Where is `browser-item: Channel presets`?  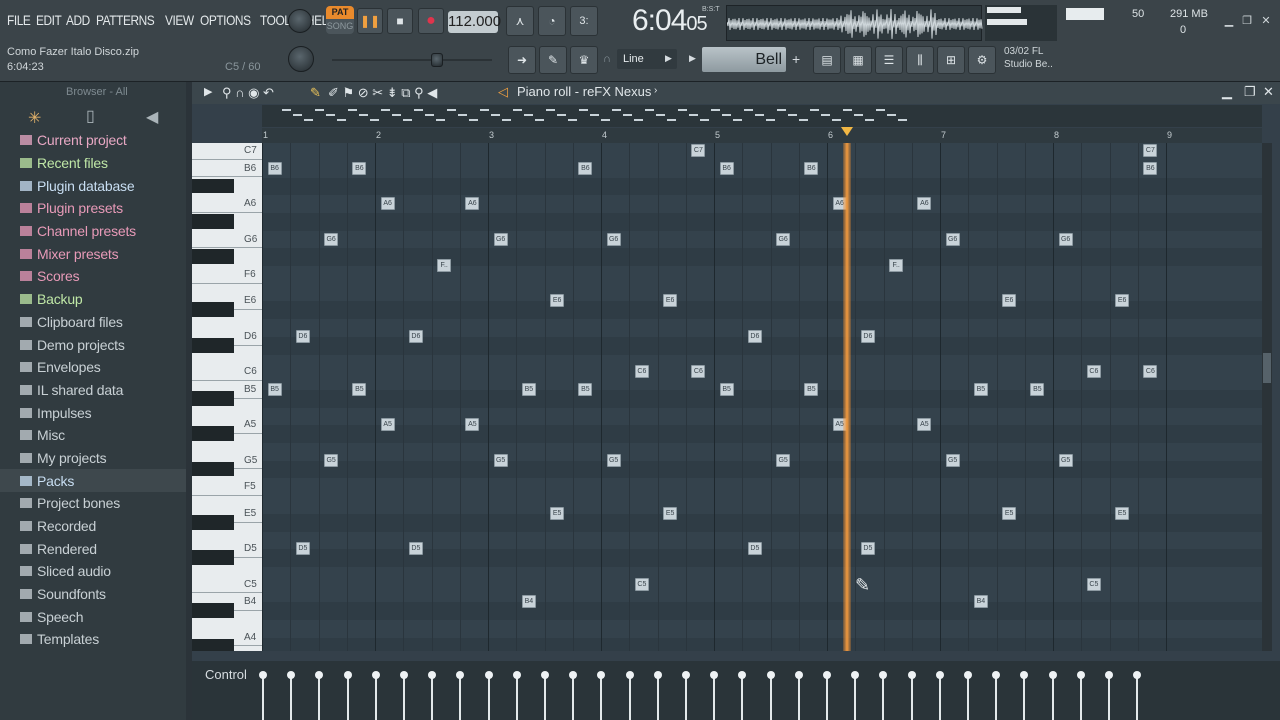 browser-item: Channel presets is located at coordinates (93, 231).